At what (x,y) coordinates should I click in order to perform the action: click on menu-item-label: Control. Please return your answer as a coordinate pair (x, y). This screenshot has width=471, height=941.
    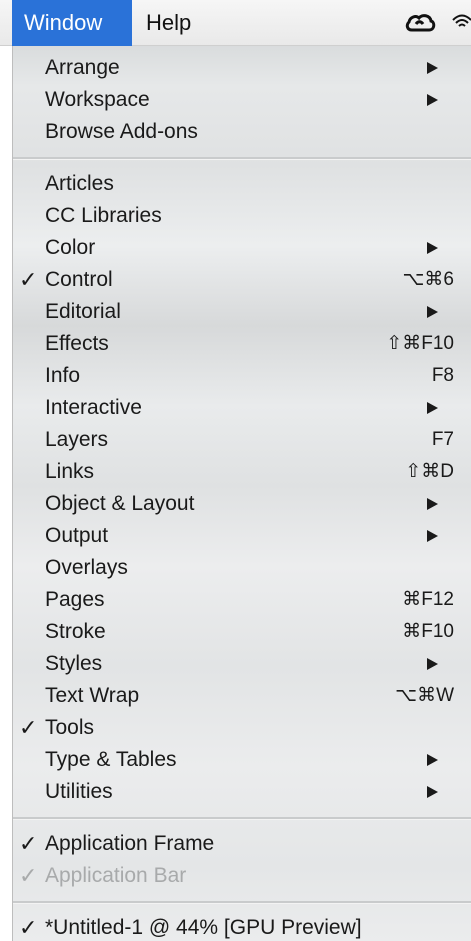
    Looking at the image, I should click on (79, 279).